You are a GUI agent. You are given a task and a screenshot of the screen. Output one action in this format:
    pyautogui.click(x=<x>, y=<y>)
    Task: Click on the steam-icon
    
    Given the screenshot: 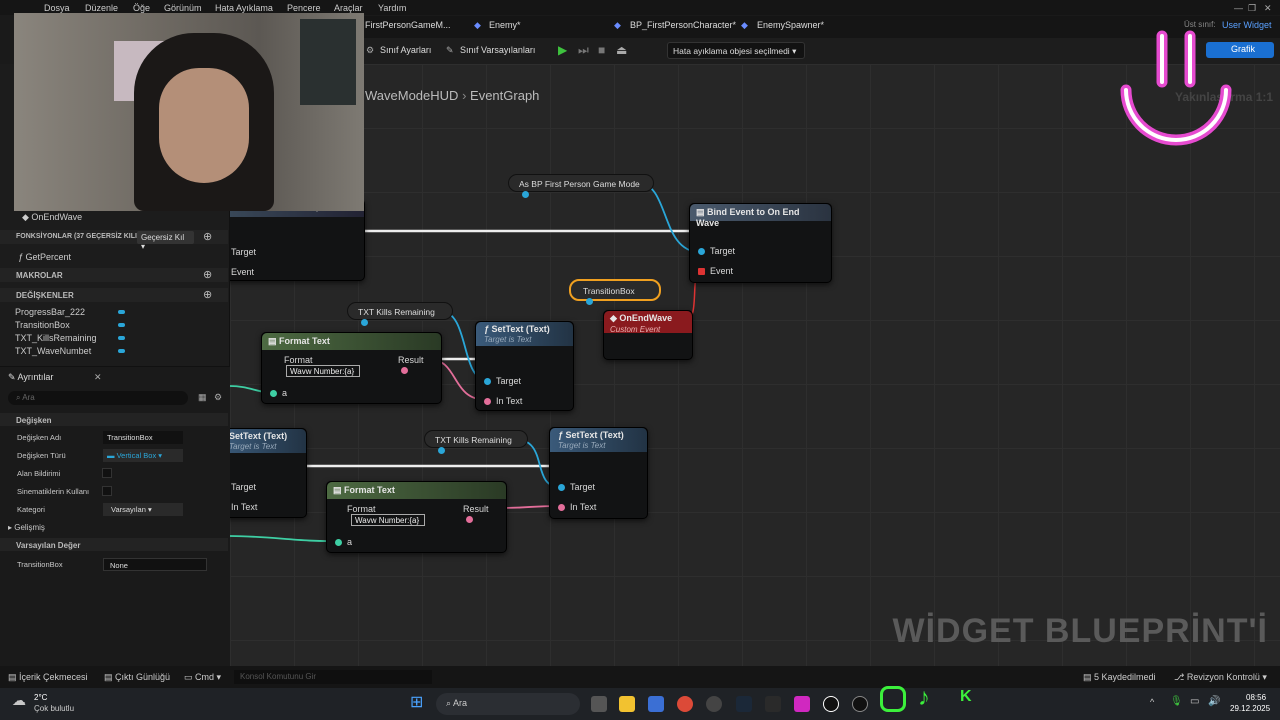 What is the action you would take?
    pyautogui.click(x=744, y=704)
    